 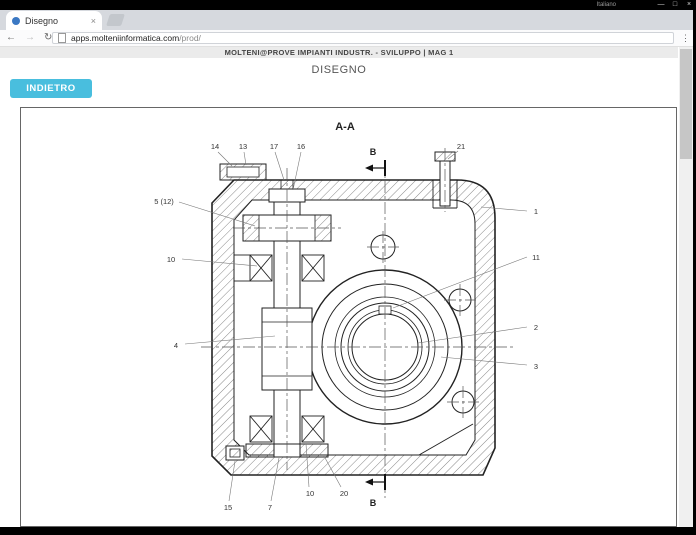 What do you see at coordinates (164, 201) in the screenshot?
I see `callout-5: 5 (12)` at bounding box center [164, 201].